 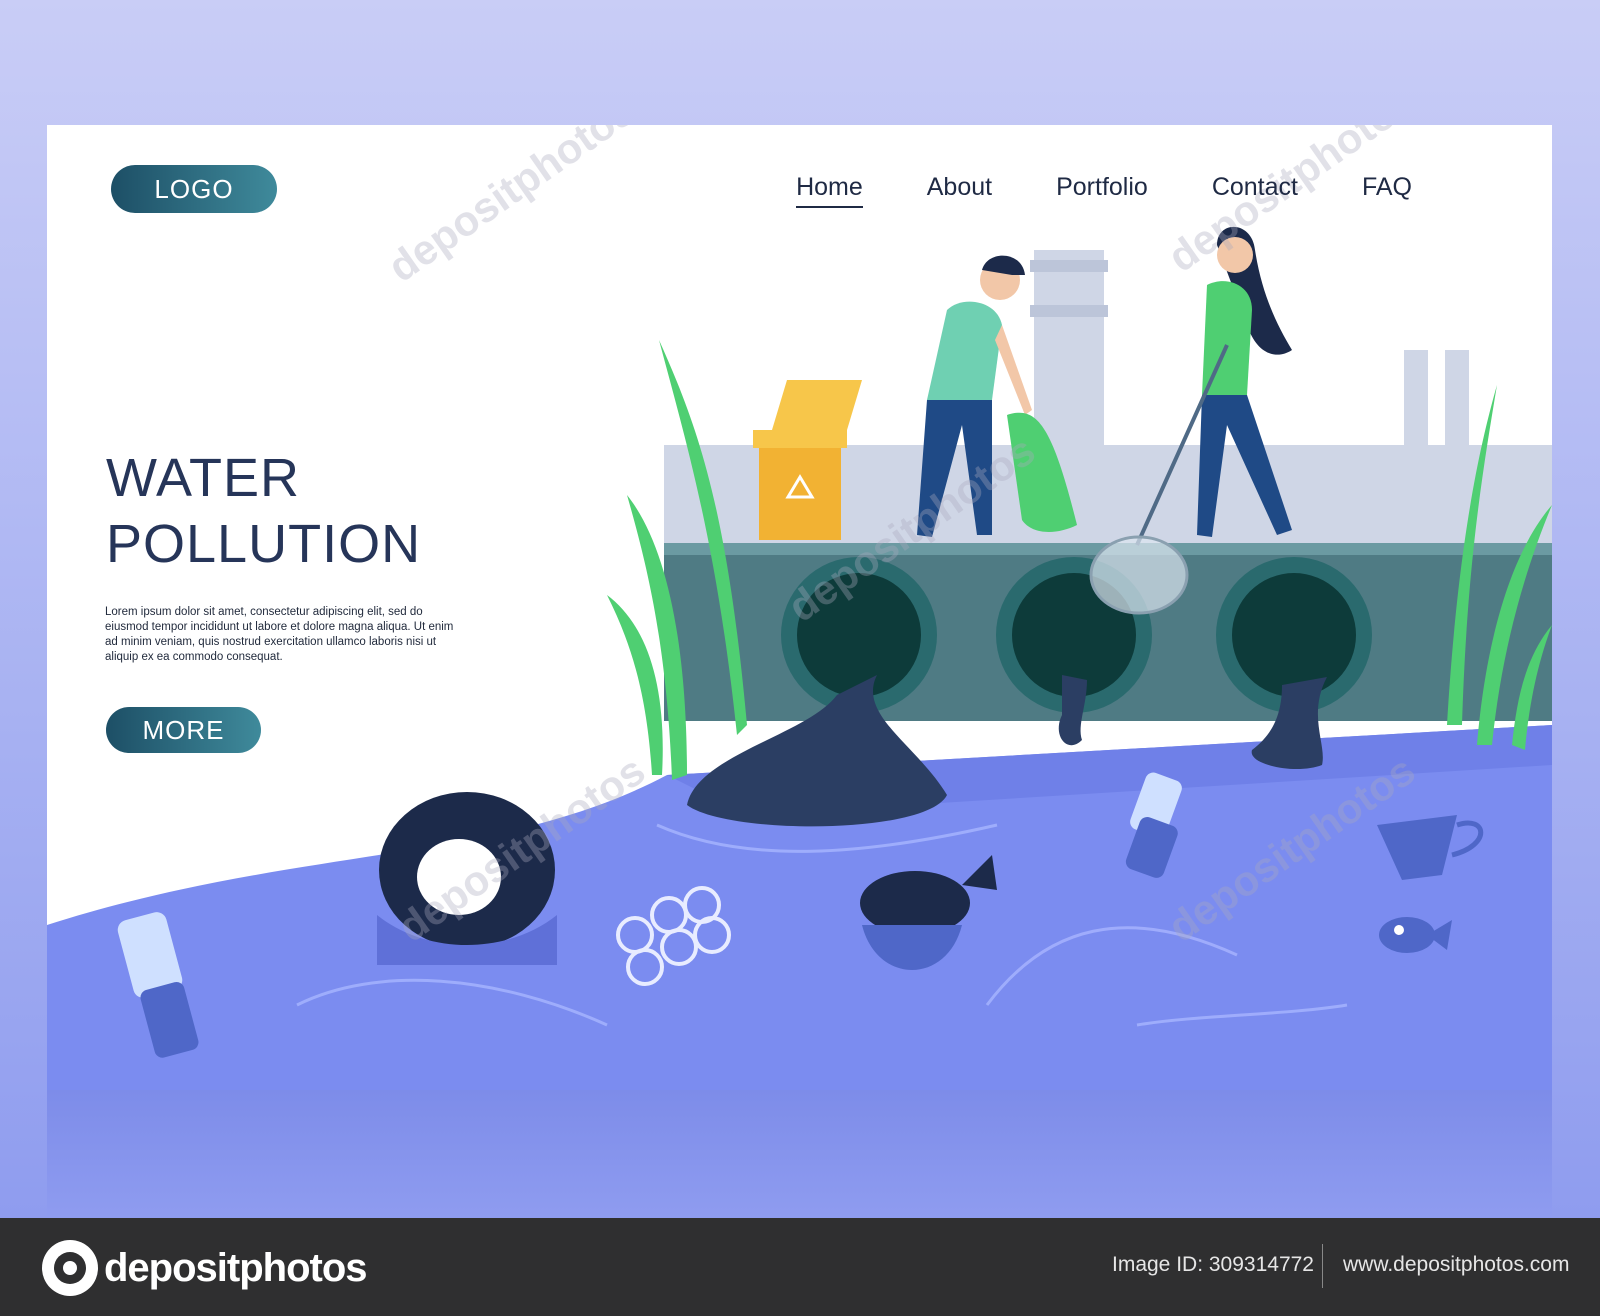 I want to click on page-title-line-1: WATER, so click(x=203, y=478).